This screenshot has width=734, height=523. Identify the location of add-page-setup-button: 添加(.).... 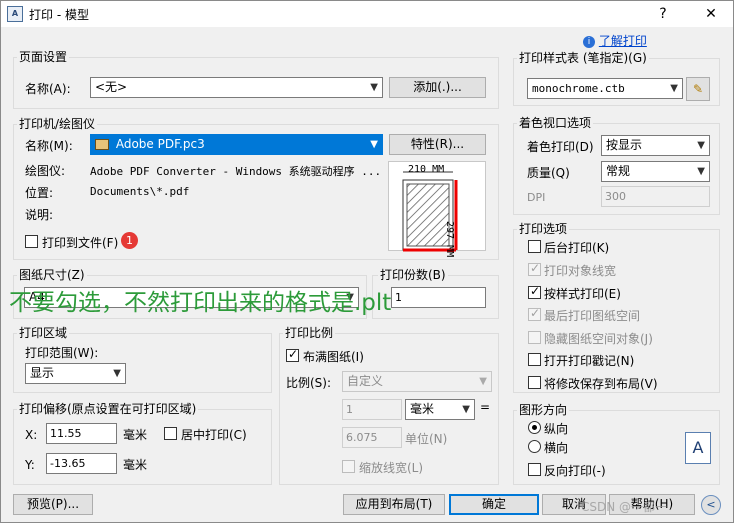
(437, 87).